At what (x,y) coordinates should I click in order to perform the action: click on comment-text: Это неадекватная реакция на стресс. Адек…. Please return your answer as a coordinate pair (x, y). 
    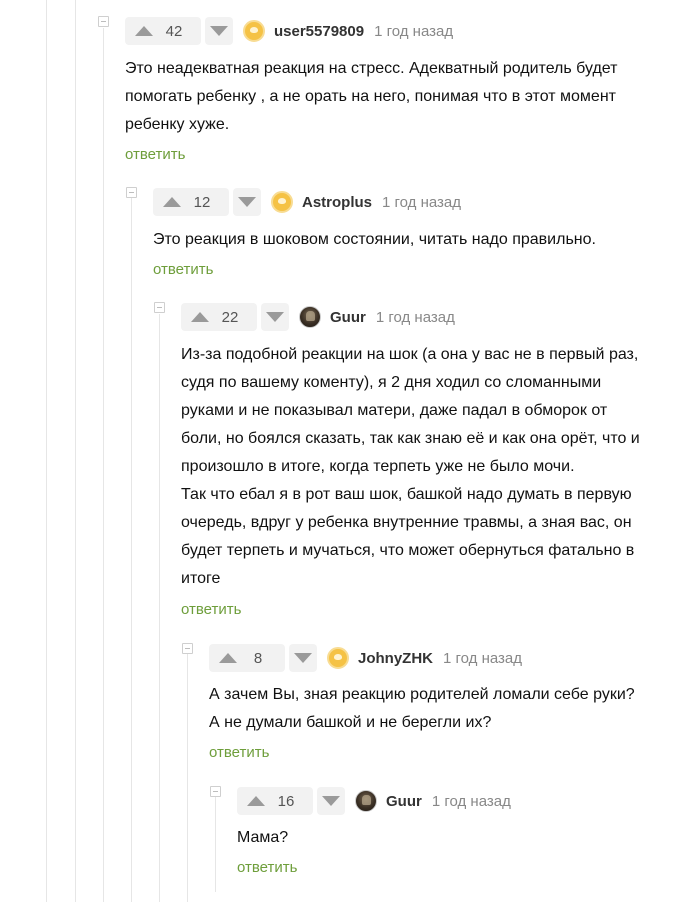
    Looking at the image, I should click on (371, 97).